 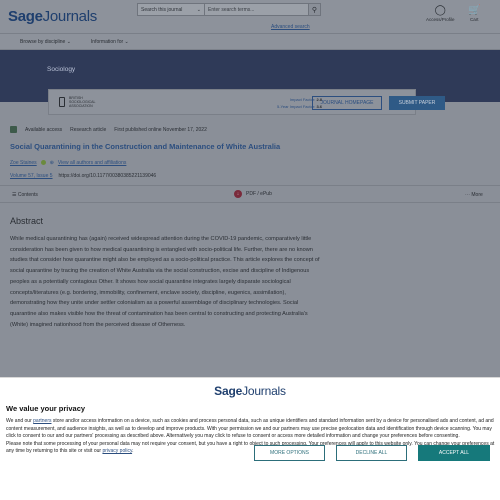 I want to click on more-button: ⋯ More, so click(x=474, y=195).